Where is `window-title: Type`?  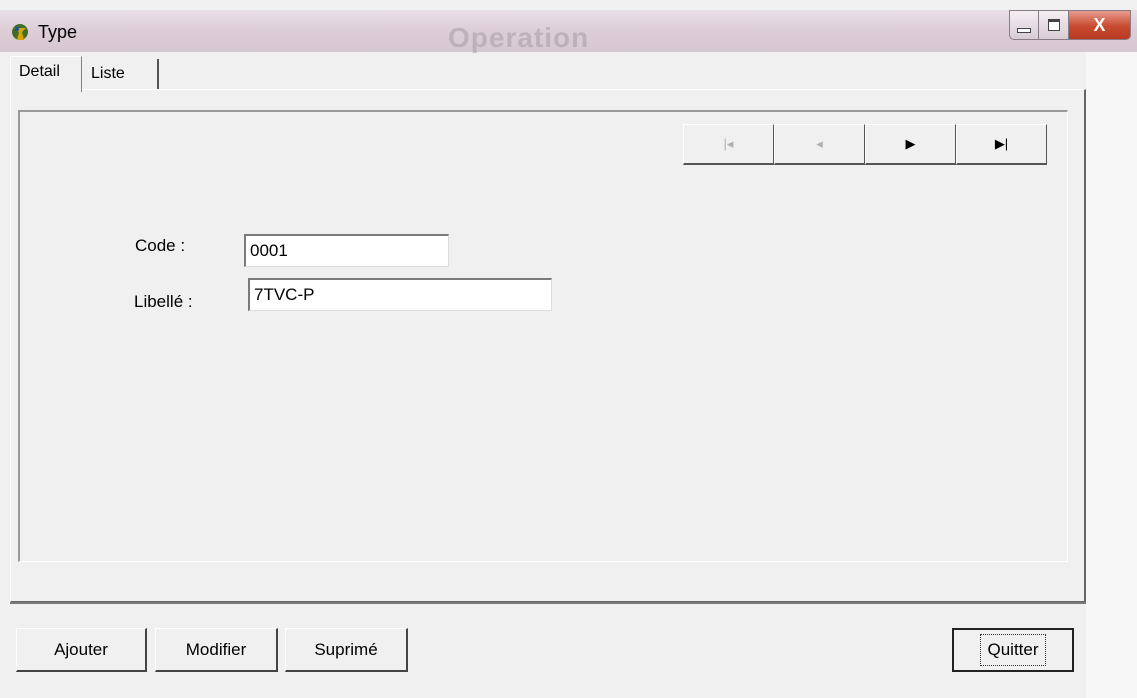 window-title: Type is located at coordinates (58, 32).